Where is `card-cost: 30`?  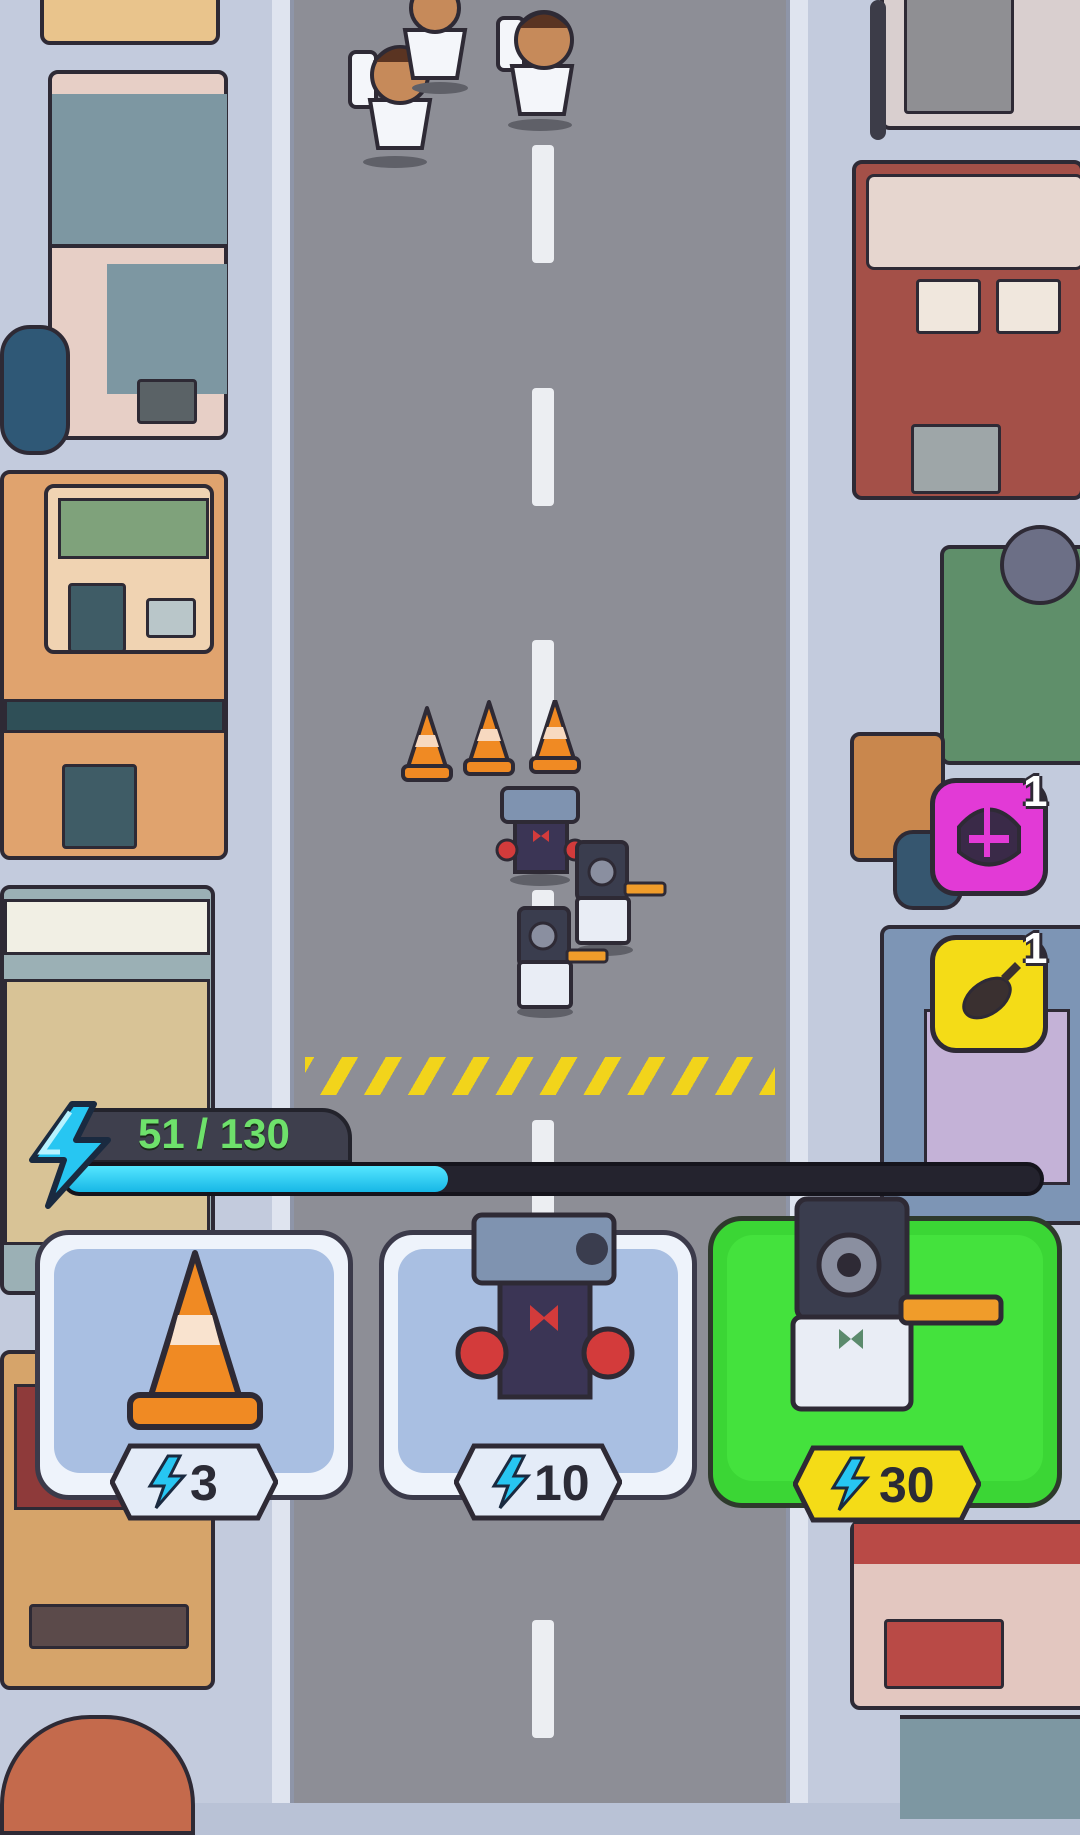 card-cost: 30 is located at coordinates (907, 1485).